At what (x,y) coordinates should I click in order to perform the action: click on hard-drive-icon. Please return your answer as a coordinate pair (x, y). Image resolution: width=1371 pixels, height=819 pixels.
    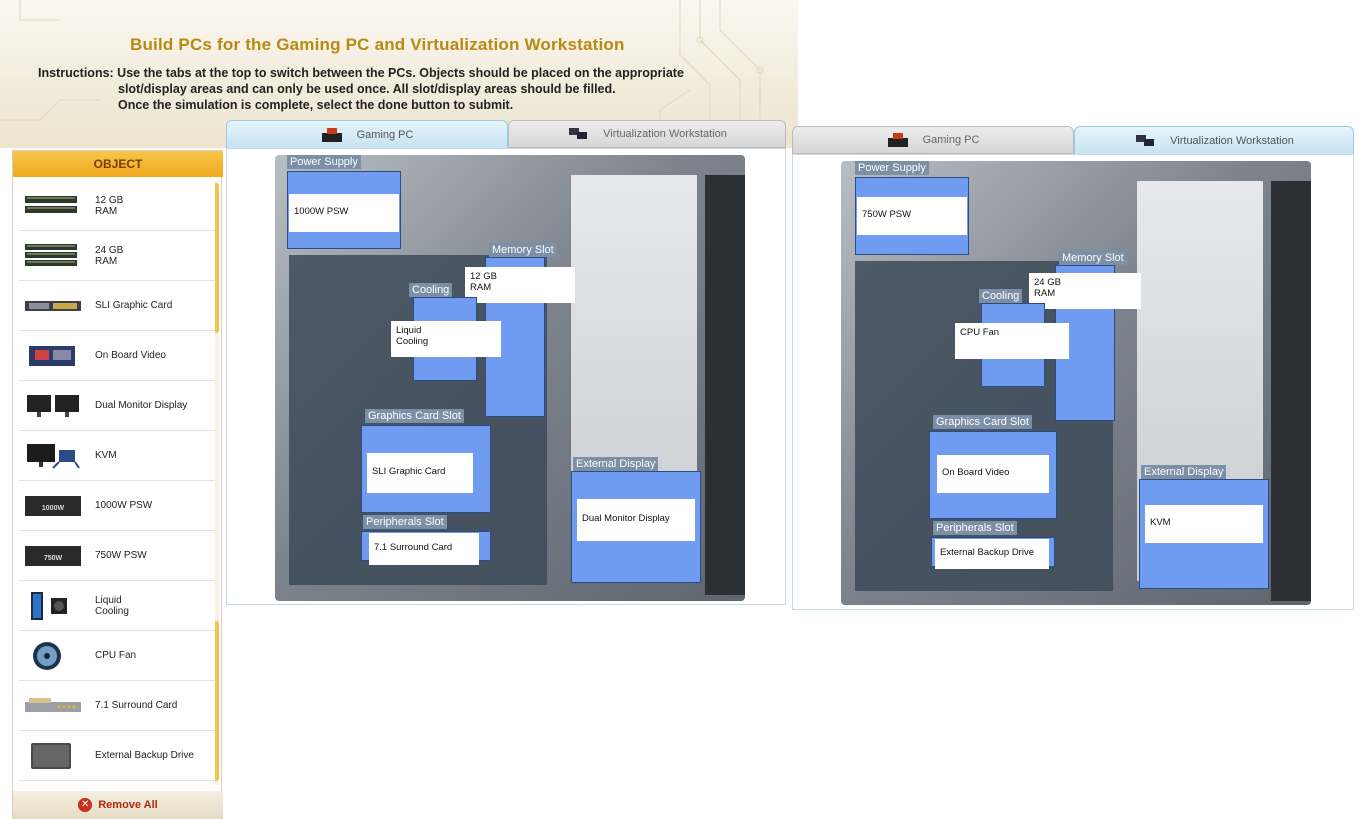
    Looking at the image, I should click on (51, 755).